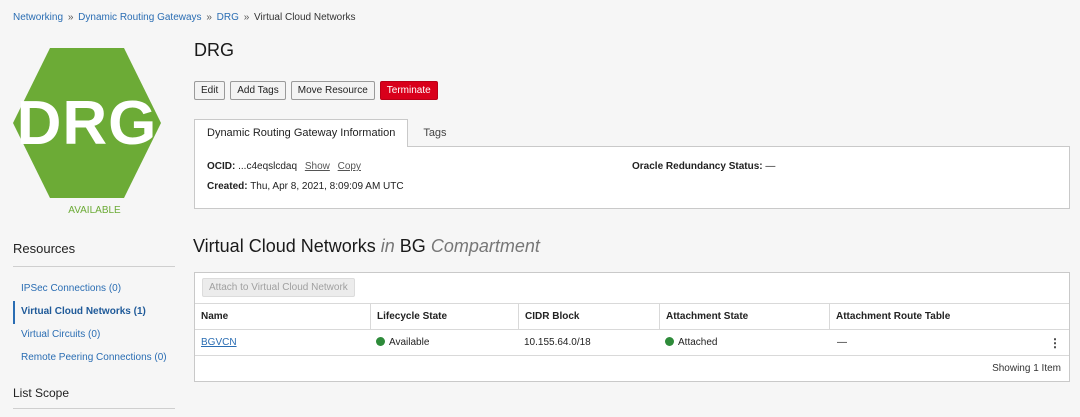 The image size is (1080, 417). I want to click on list-scope-divider, so click(94, 408).